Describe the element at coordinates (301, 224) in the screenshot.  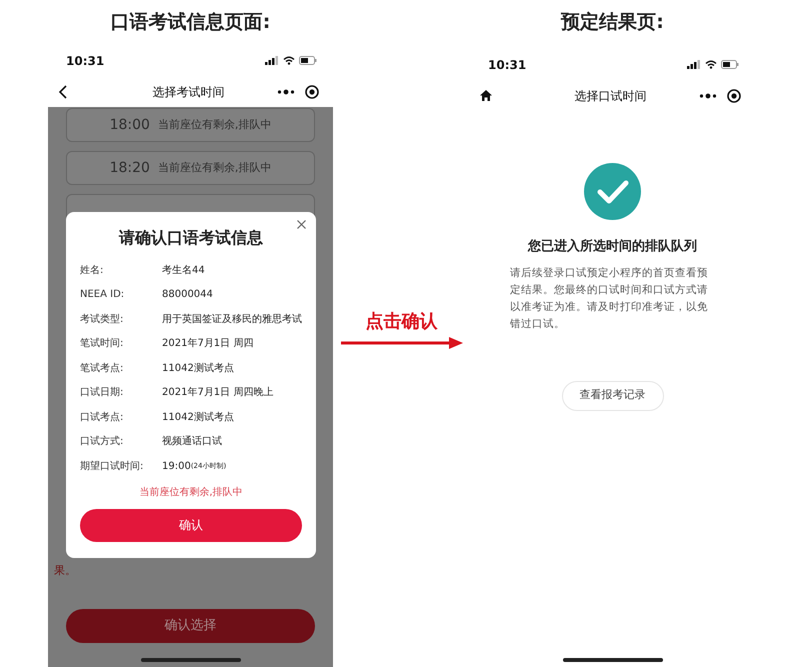
I see `close-icon` at that location.